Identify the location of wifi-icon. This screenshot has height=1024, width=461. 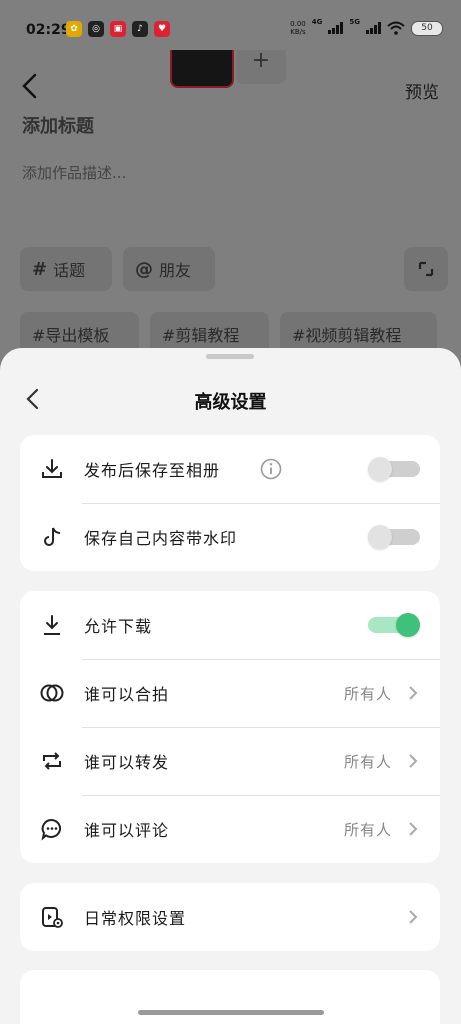
(396, 28).